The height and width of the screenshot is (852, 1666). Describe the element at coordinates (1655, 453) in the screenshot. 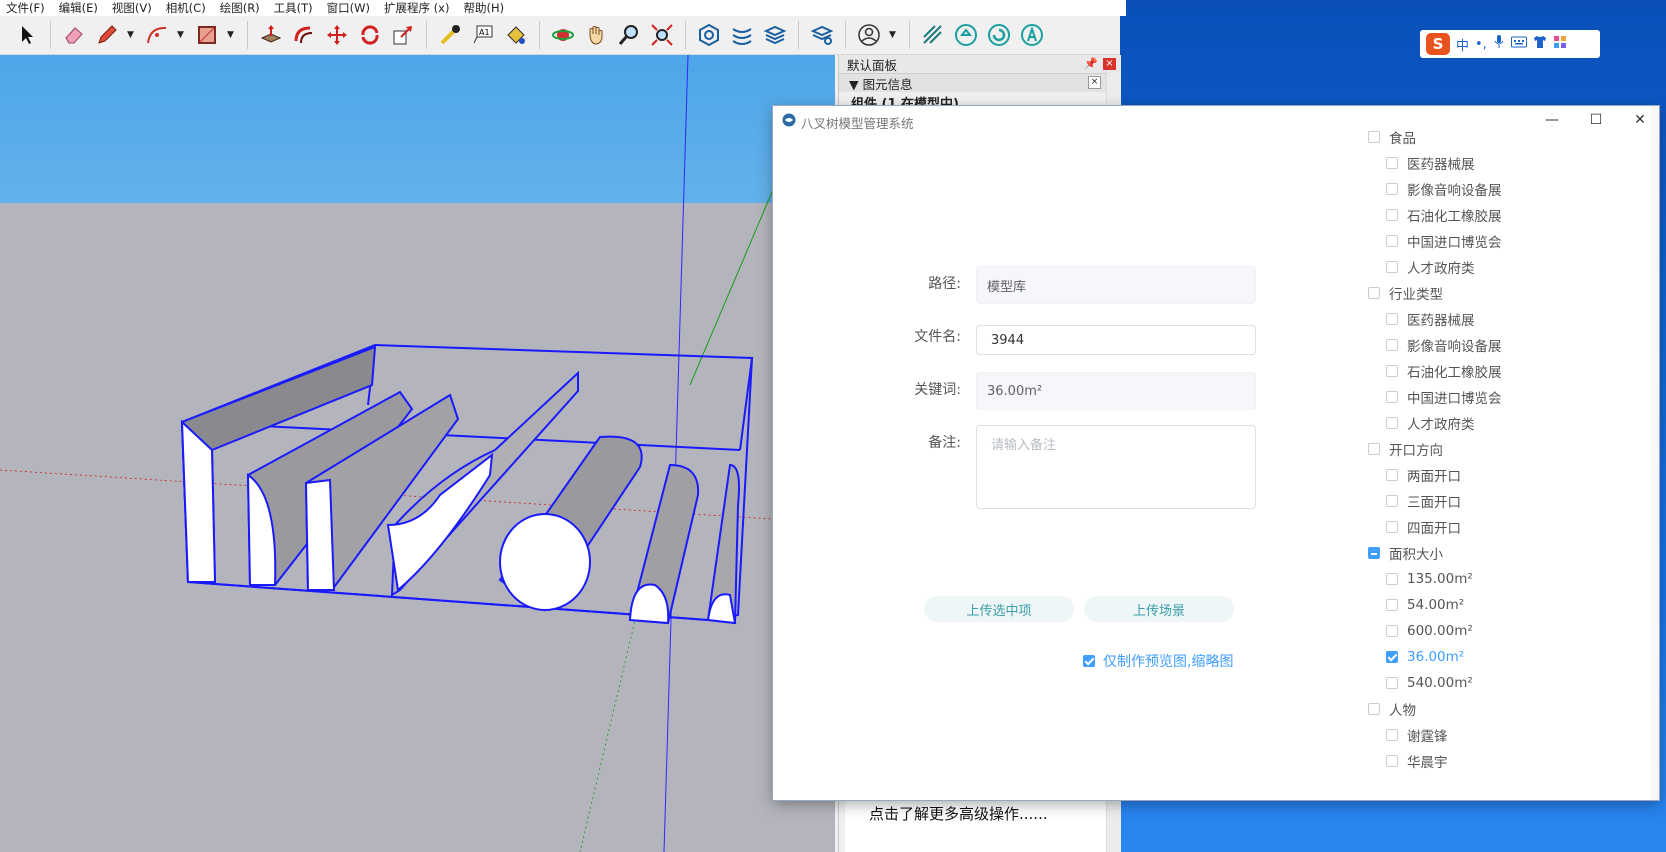

I see `dialog-scrollbar` at that location.